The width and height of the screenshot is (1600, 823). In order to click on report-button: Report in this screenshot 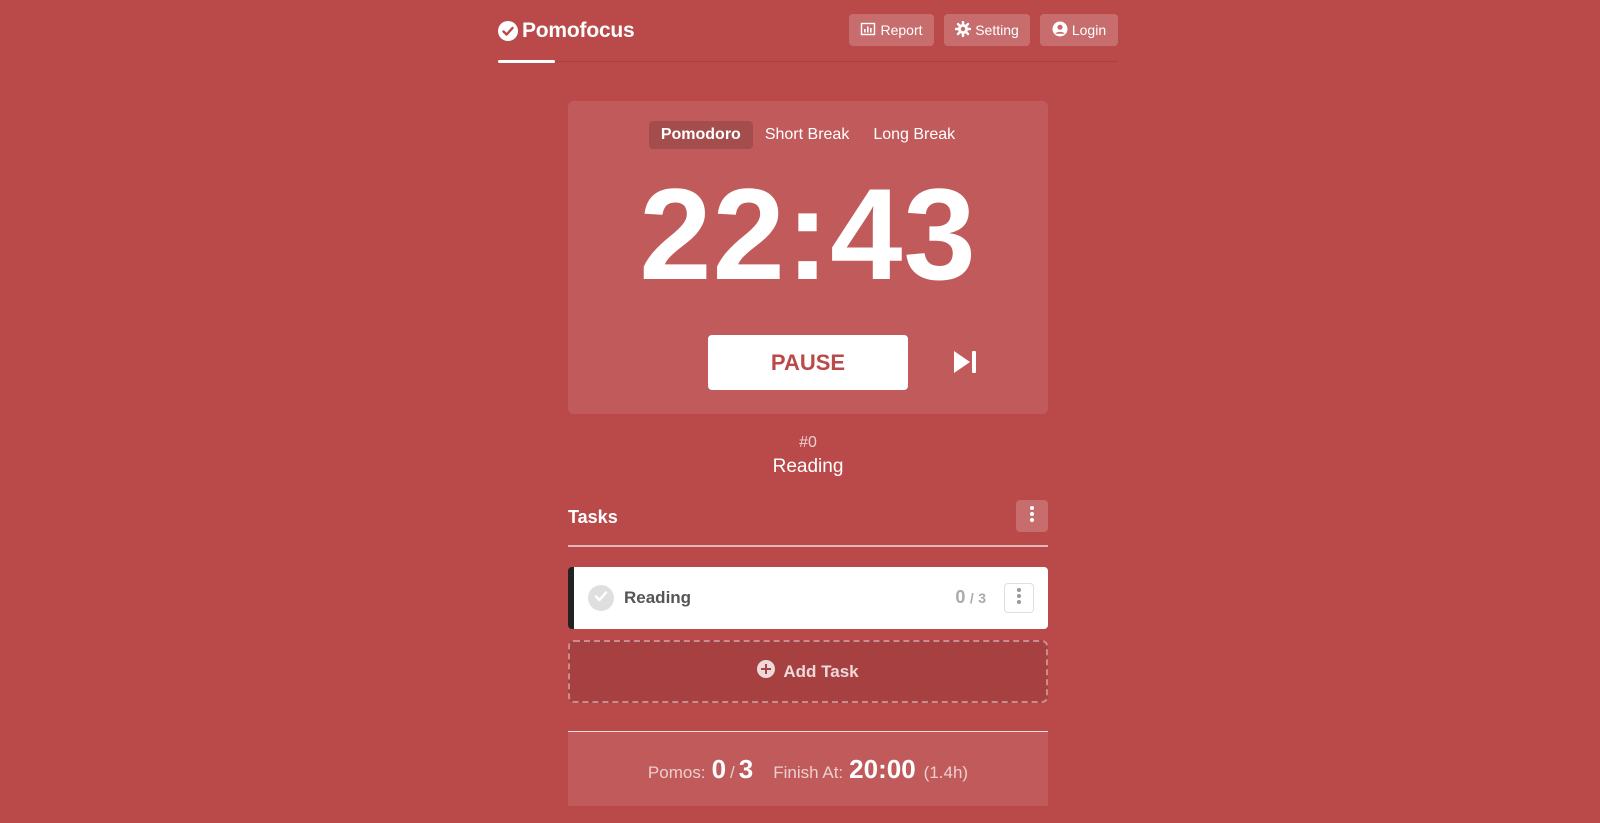, I will do `click(891, 30)`.